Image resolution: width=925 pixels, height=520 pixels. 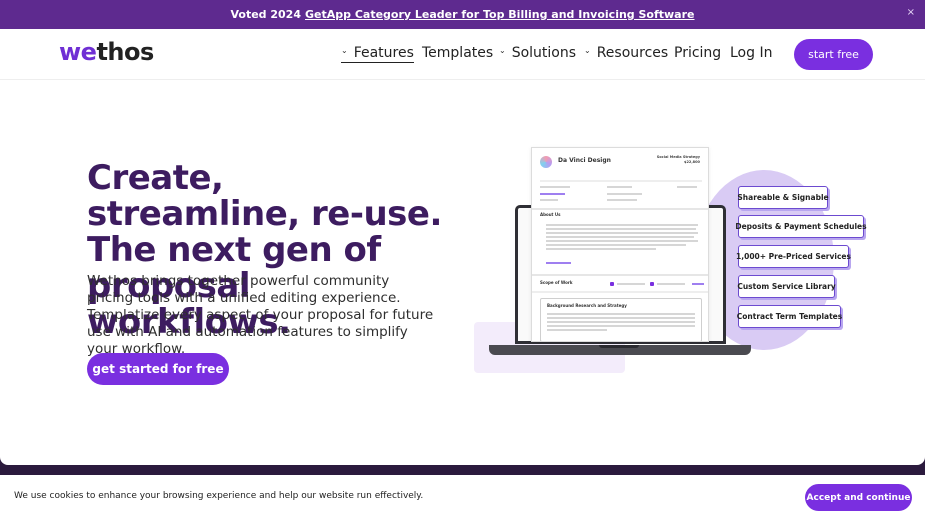 What do you see at coordinates (377, 54) in the screenshot?
I see `nav-item-features: ⌄ Features` at bounding box center [377, 54].